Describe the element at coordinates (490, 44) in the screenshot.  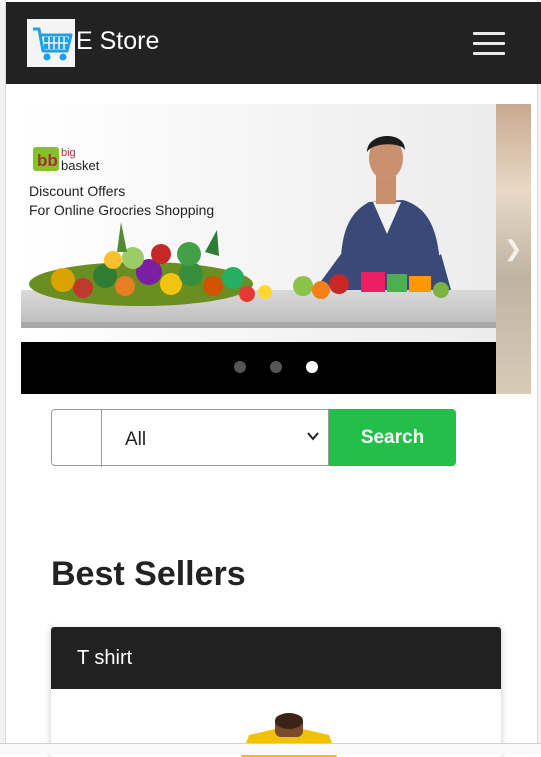
I see `hamburger-menu-icon` at that location.